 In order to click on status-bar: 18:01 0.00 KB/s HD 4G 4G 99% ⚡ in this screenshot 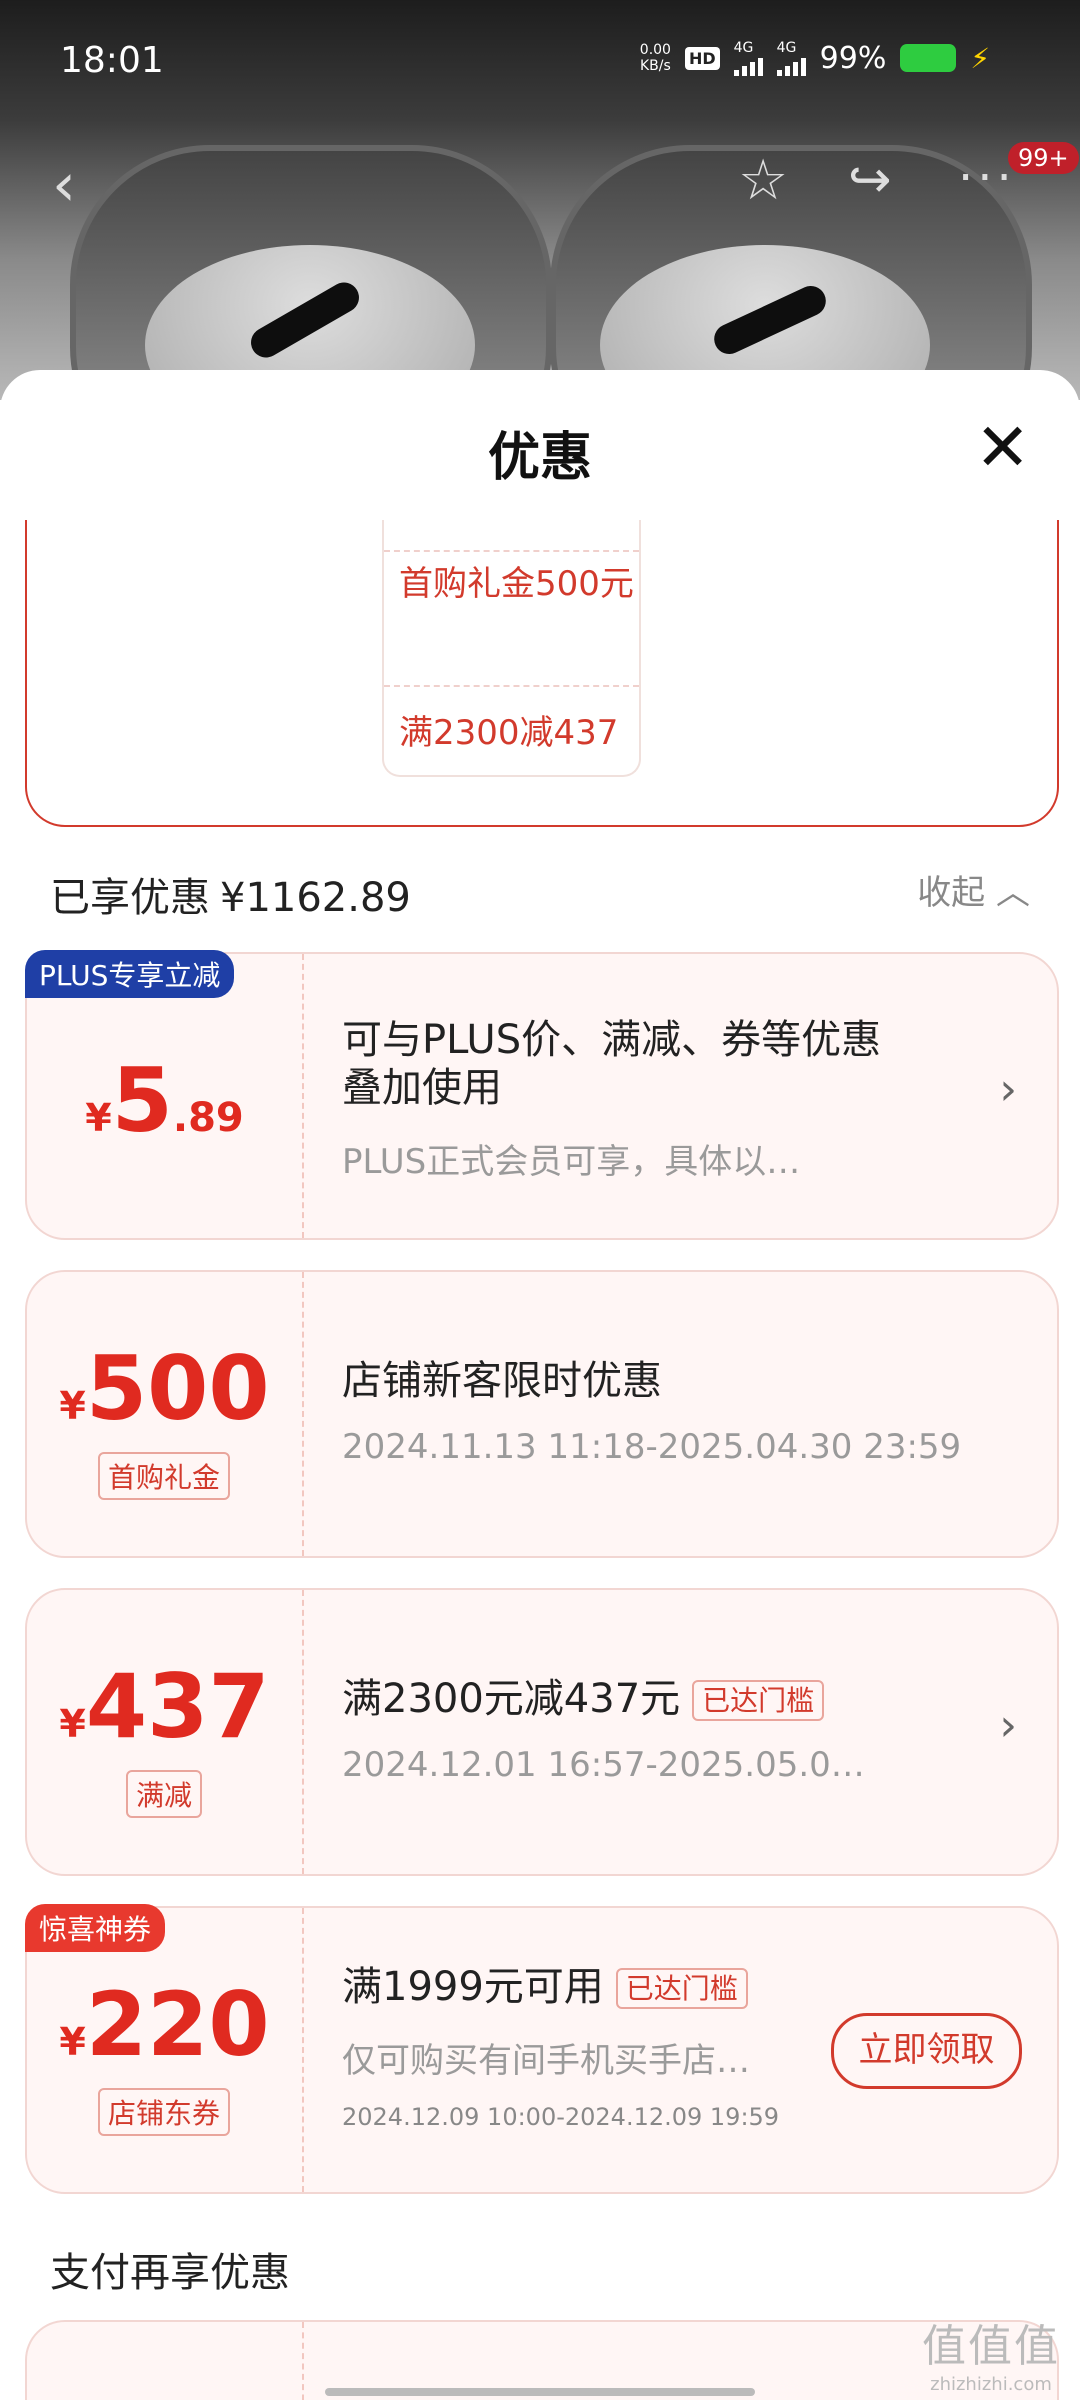, I will do `click(540, 60)`.